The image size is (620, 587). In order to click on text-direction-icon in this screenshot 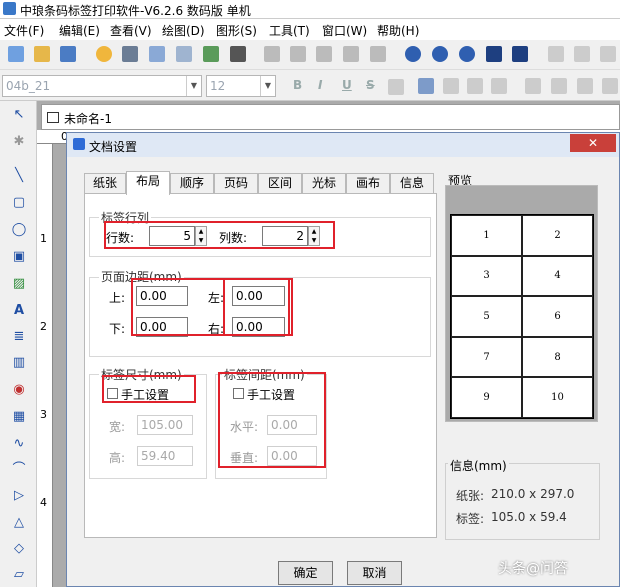, I will do `click(610, 86)`.